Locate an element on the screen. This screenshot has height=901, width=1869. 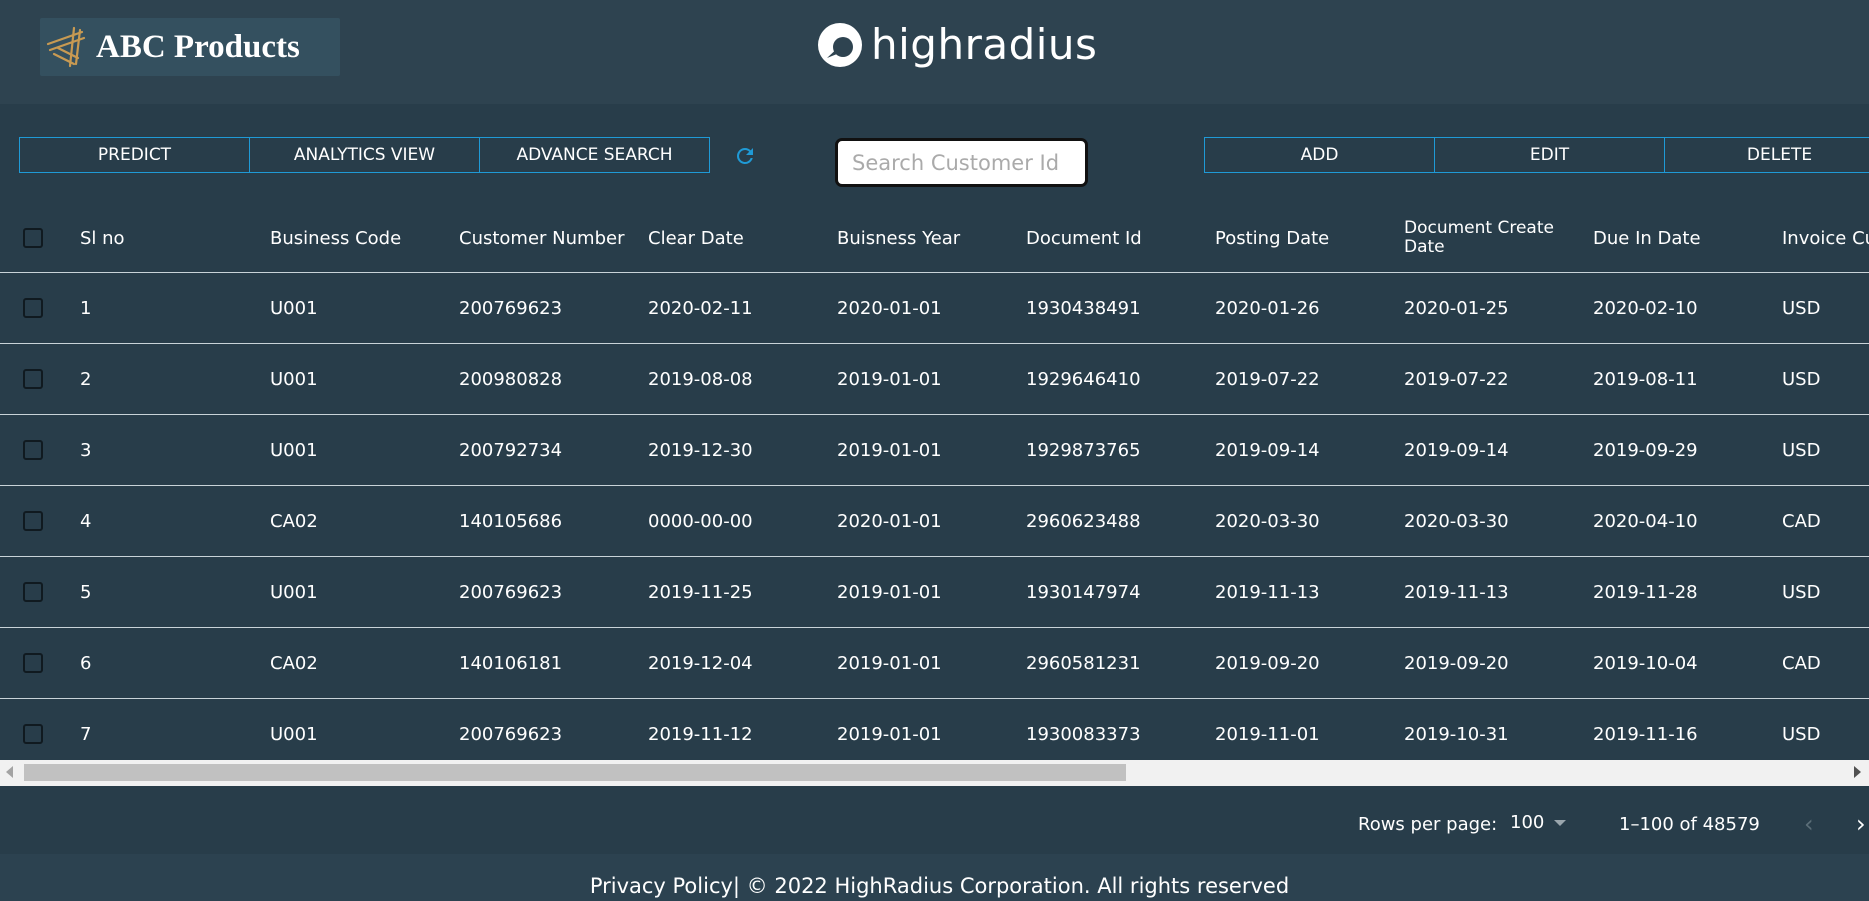
column-header: Posting Date is located at coordinates (1272, 238).